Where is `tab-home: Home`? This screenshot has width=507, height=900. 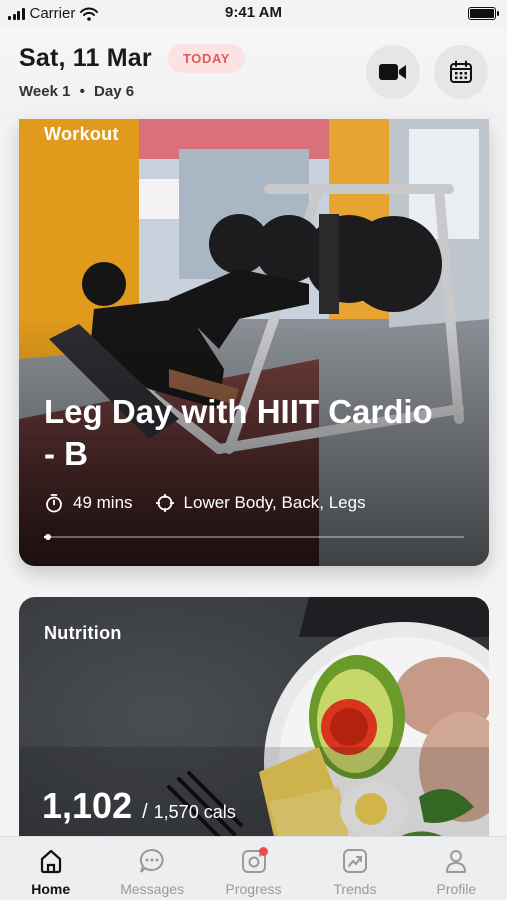
tab-home: Home is located at coordinates (50, 868).